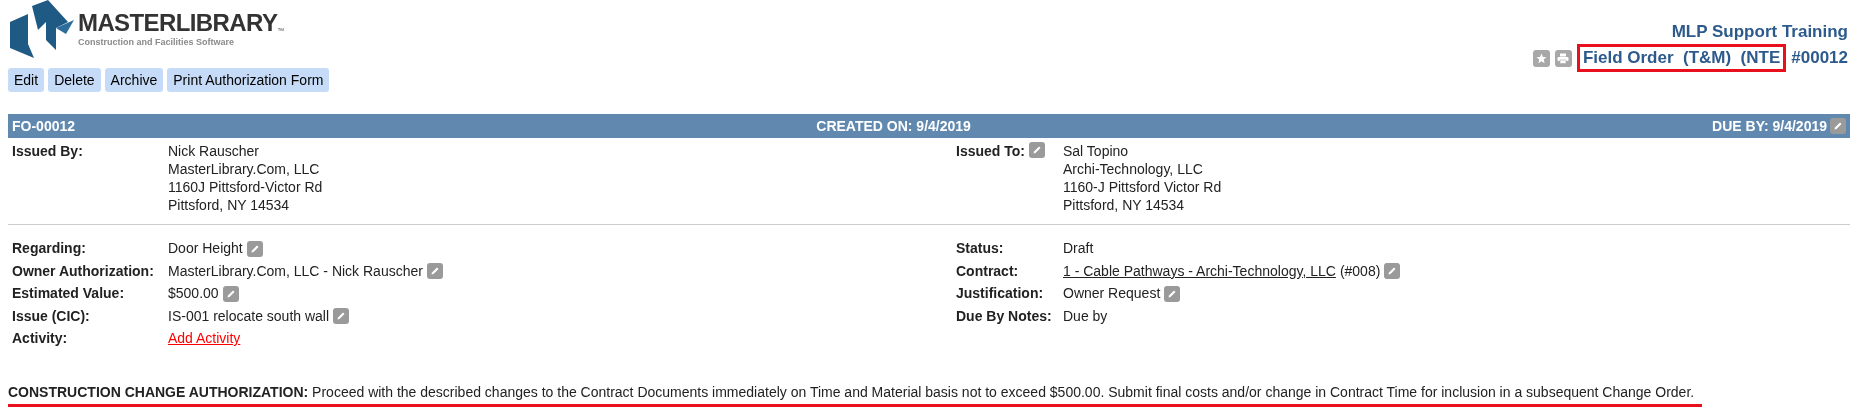 This screenshot has width=1858, height=409. I want to click on field-label: Issued To:, so click(990, 151).